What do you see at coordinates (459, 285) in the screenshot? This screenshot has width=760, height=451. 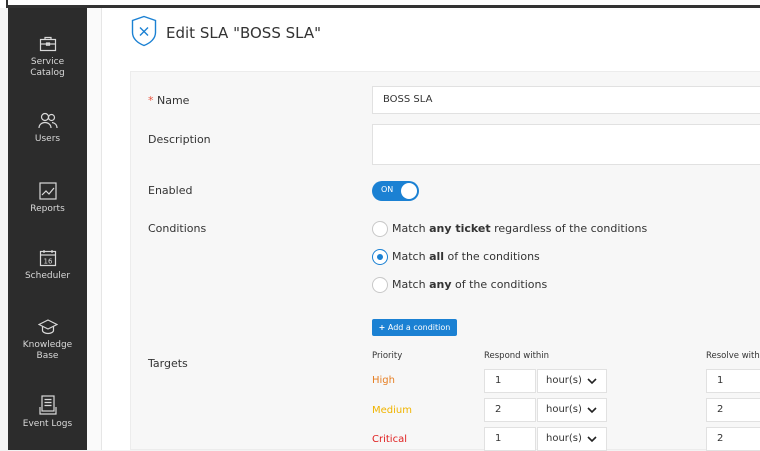 I see `condition-option-any: Match any of the conditions` at bounding box center [459, 285].